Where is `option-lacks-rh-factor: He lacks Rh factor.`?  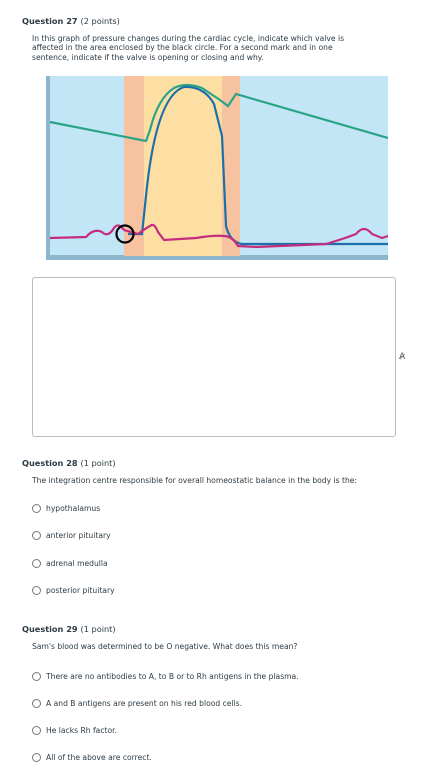 option-lacks-rh-factor: He lacks Rh factor. is located at coordinates (74, 730).